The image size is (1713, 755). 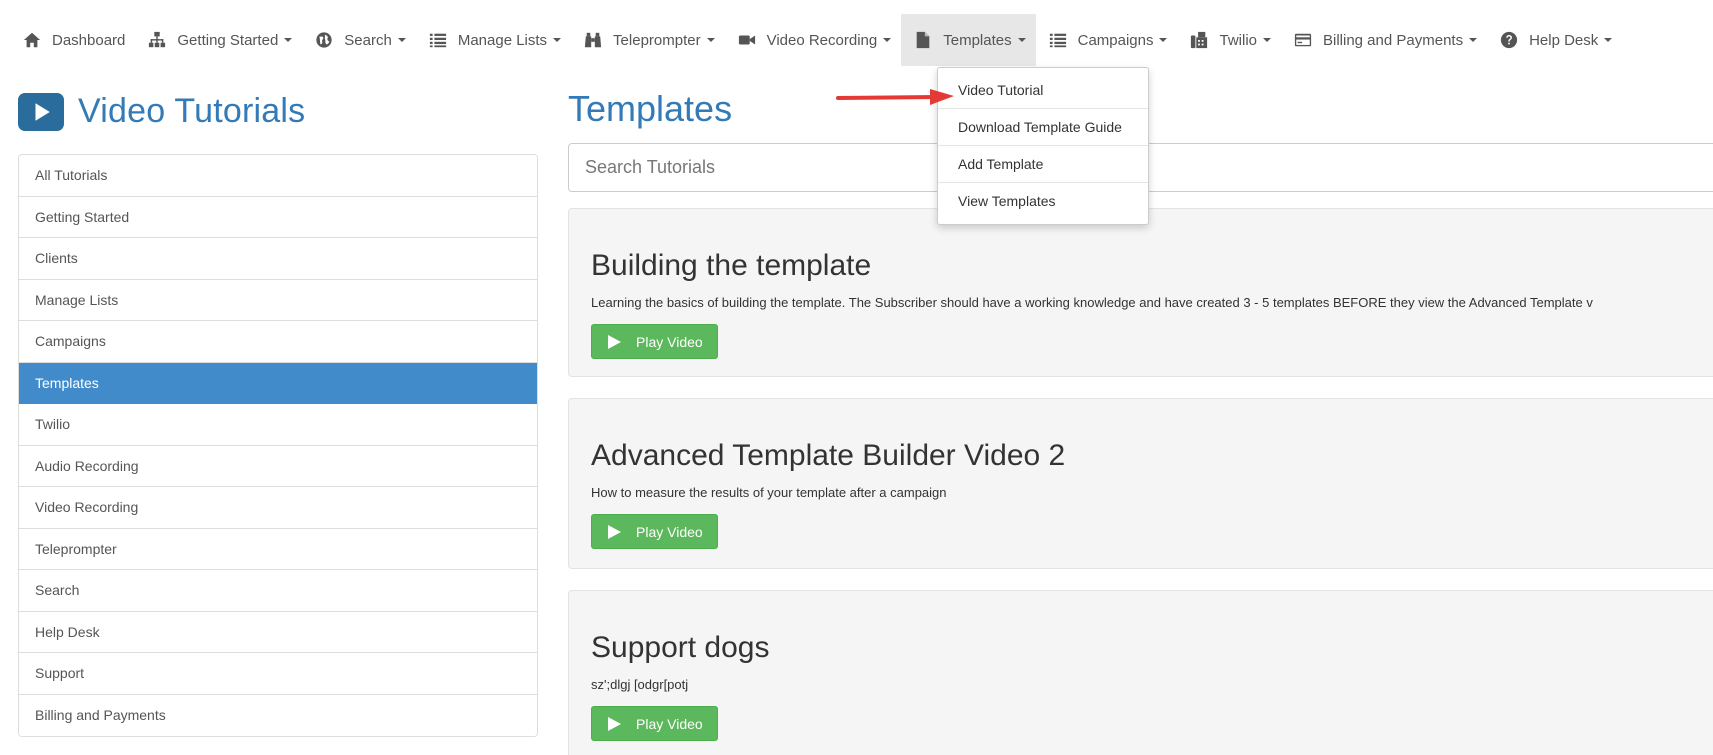 What do you see at coordinates (278, 383) in the screenshot?
I see `sidebar-item-templates: Templates` at bounding box center [278, 383].